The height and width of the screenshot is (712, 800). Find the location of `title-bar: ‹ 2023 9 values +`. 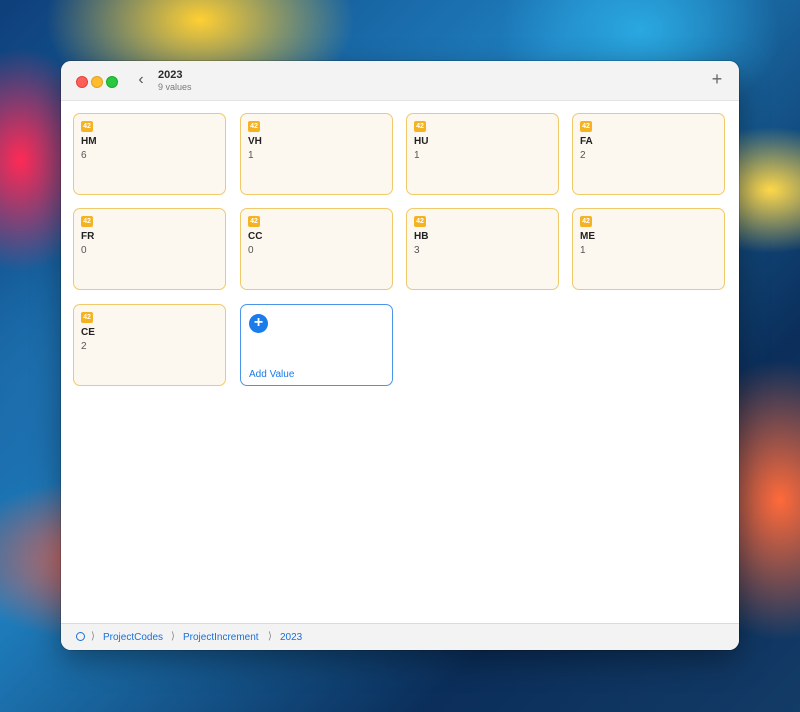

title-bar: ‹ 2023 9 values + is located at coordinates (400, 81).